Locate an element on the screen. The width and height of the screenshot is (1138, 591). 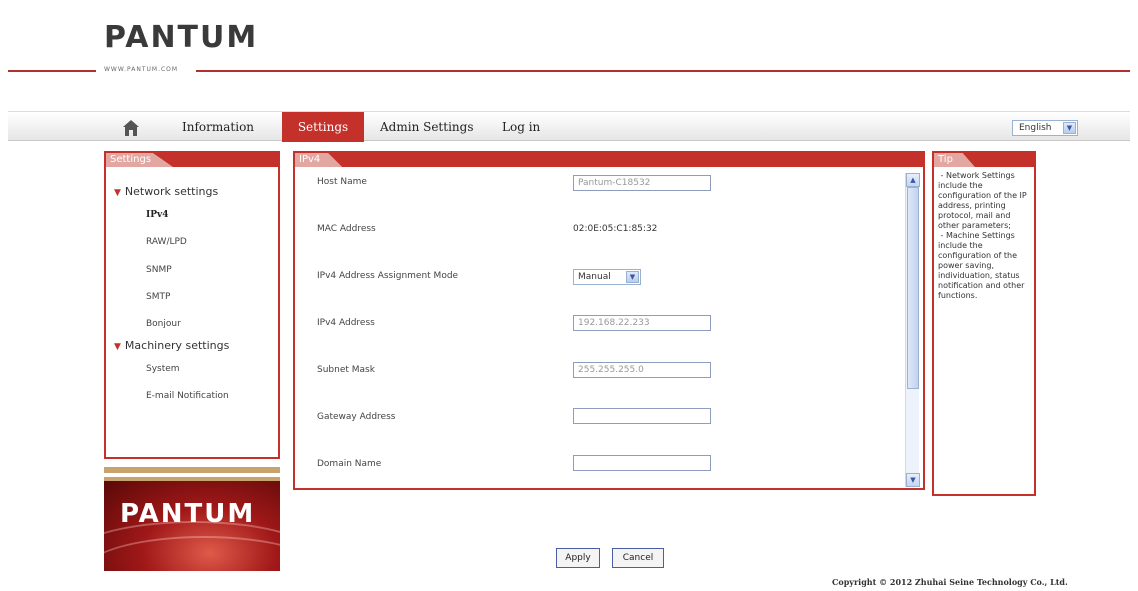
nav-information: Information is located at coordinates (218, 127).